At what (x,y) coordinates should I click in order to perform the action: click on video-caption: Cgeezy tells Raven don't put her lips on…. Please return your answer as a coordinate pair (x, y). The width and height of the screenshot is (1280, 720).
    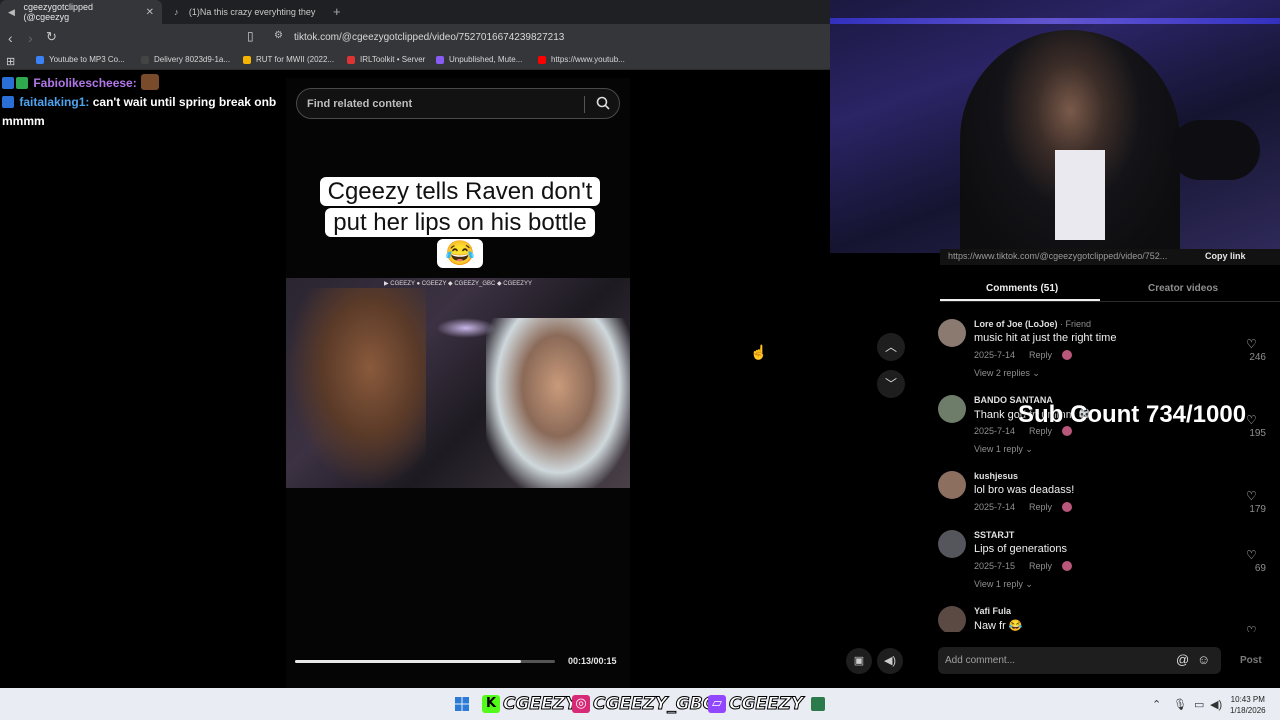
    Looking at the image, I should click on (460, 222).